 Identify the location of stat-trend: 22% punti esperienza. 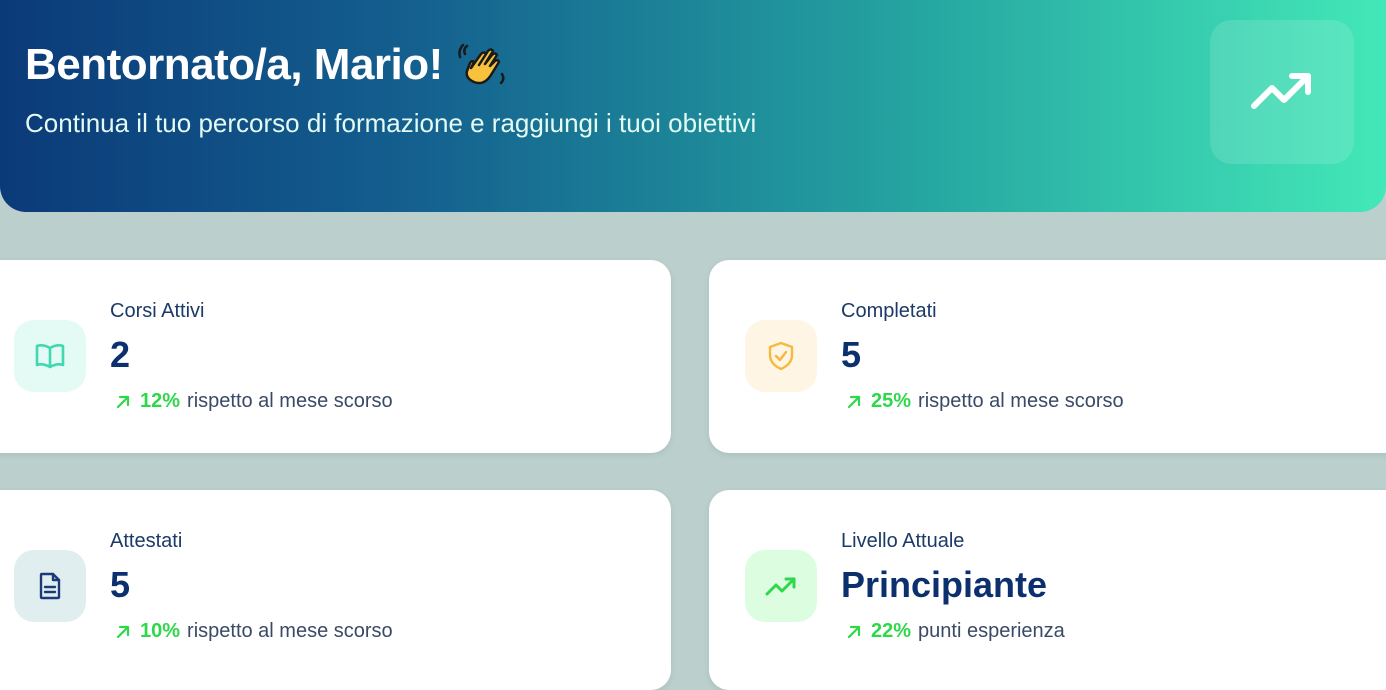
(955, 631).